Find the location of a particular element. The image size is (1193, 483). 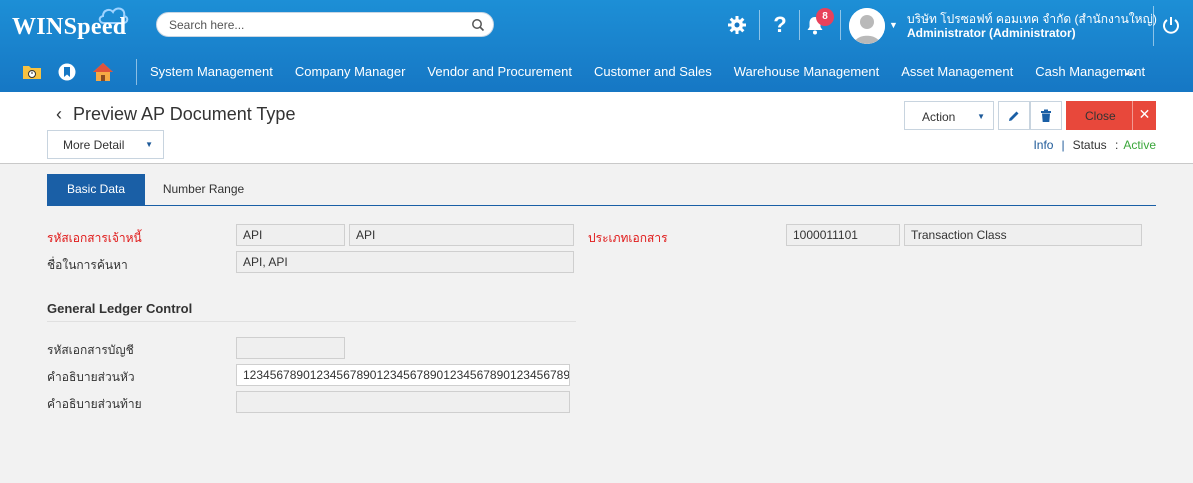

app-logo: WINSpeed is located at coordinates (69, 27).